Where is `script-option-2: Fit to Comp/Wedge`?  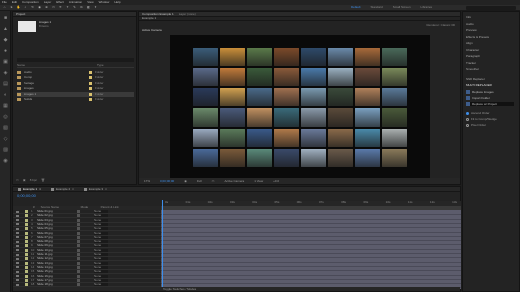
script-option-2: Fit to Comp/Wedge is located at coordinates (481, 119).